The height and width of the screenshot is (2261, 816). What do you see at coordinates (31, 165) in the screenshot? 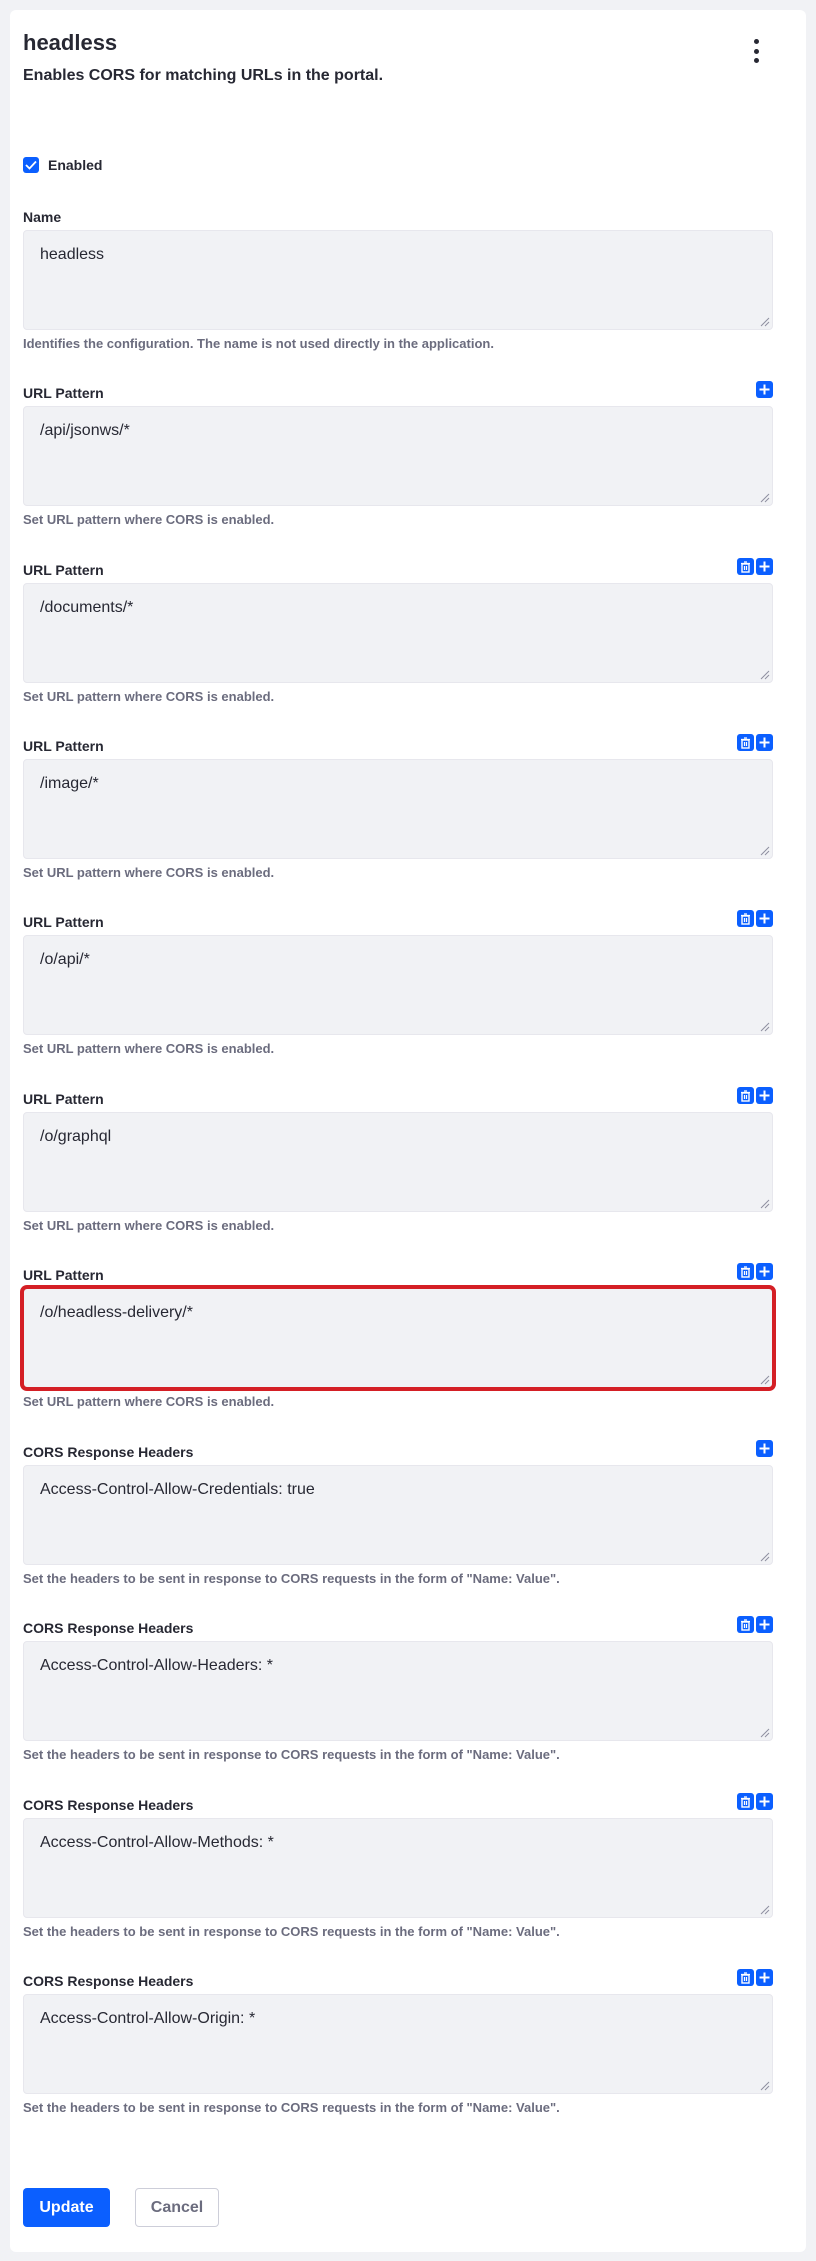
I see `enabled-checkbox` at bounding box center [31, 165].